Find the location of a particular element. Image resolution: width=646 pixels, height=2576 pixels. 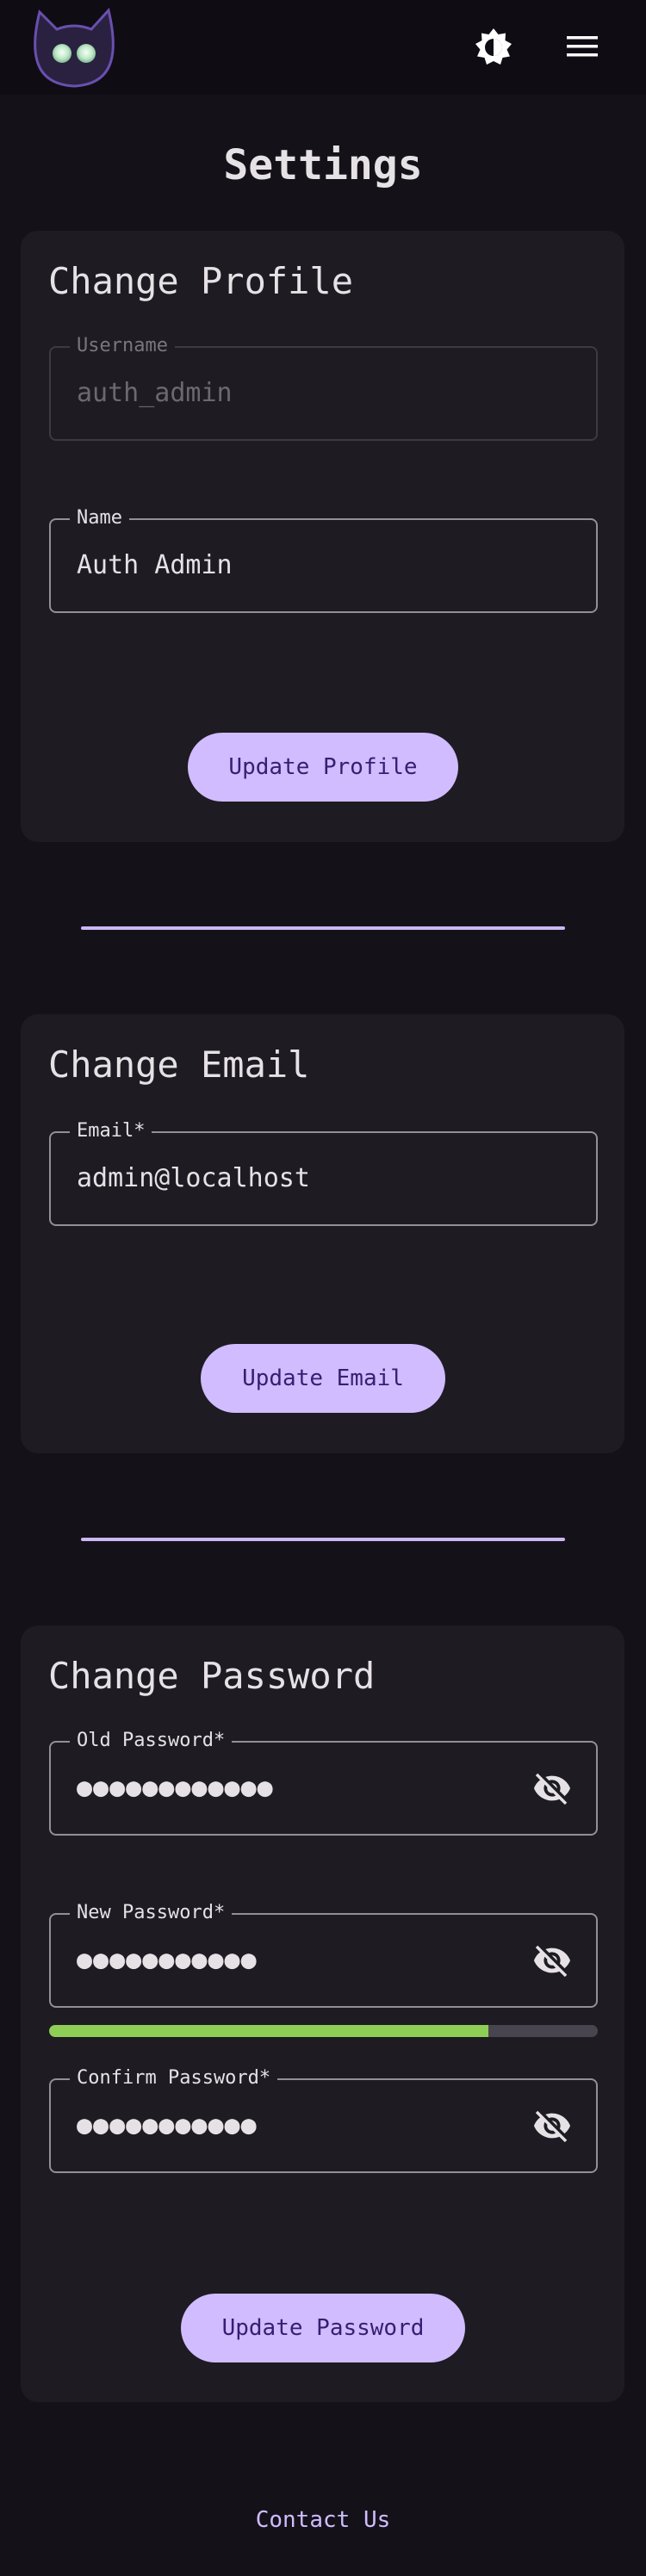

new-password-value: ●●●●●●●●●●● is located at coordinates (167, 1961).